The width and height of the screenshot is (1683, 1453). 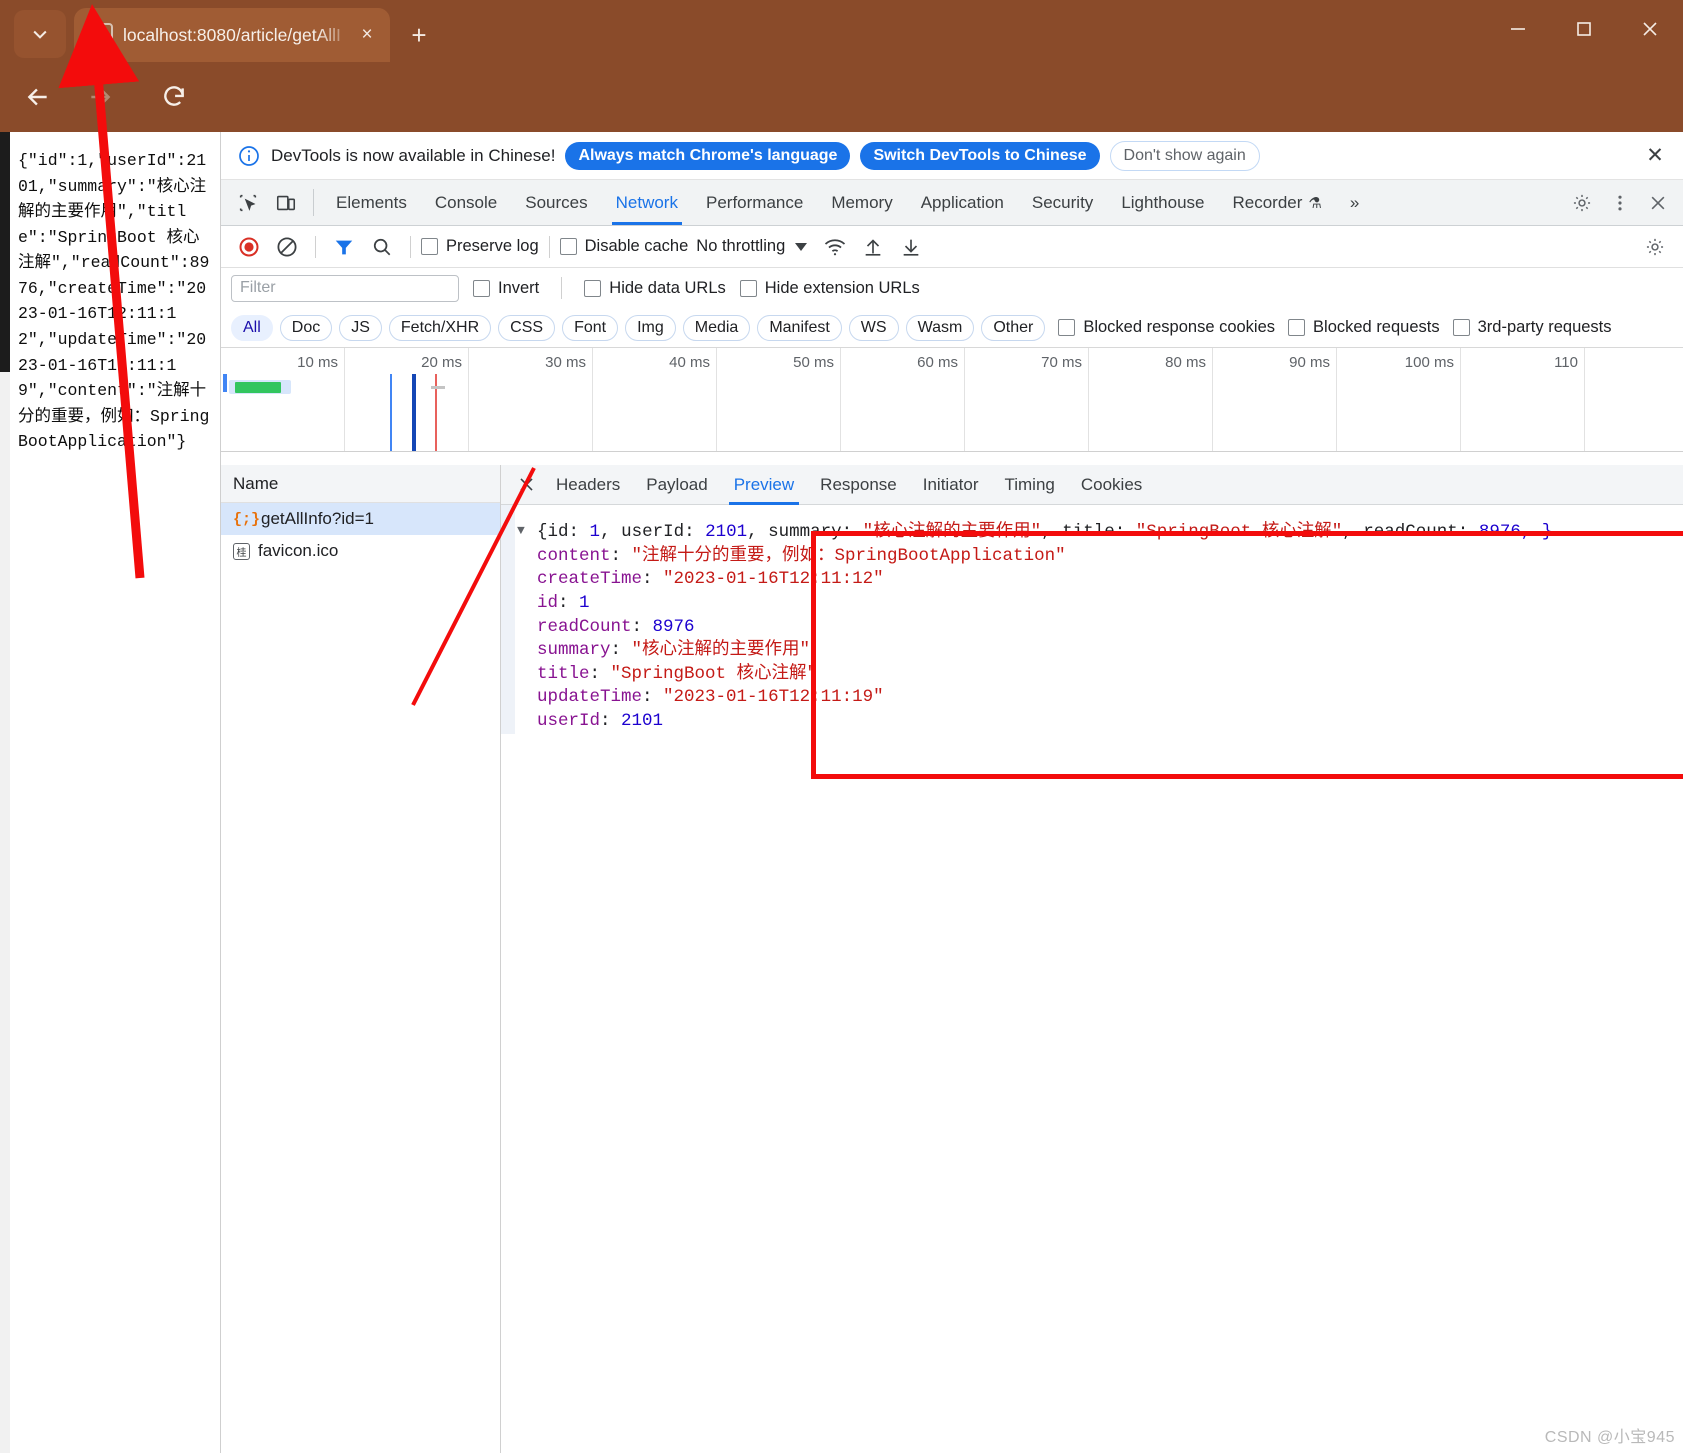 What do you see at coordinates (480, 246) in the screenshot?
I see `preserve-log-checkbox: Preserve log` at bounding box center [480, 246].